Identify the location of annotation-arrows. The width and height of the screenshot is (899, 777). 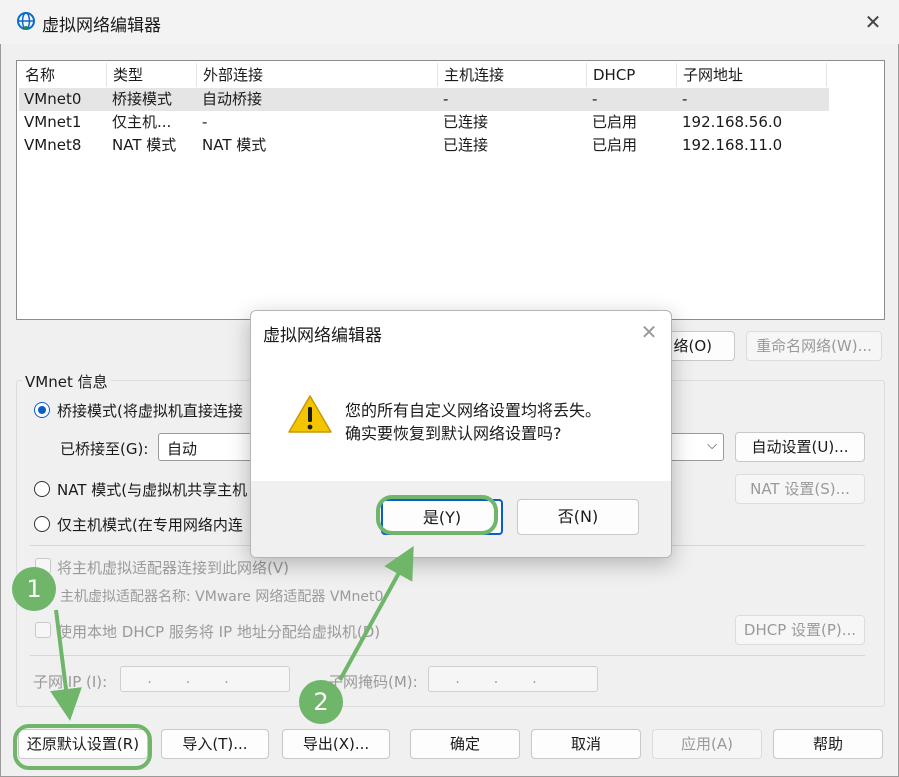
(232, 633).